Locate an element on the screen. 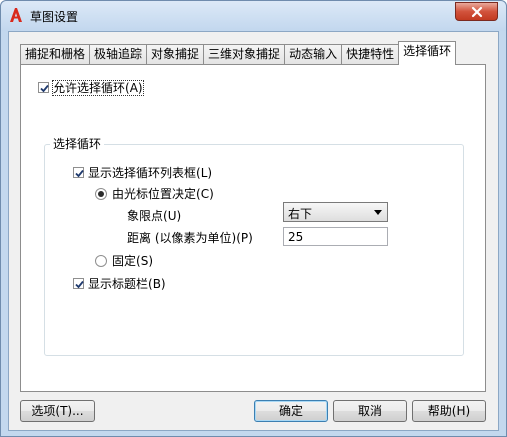  dropdown-arrow-icon is located at coordinates (378, 212).